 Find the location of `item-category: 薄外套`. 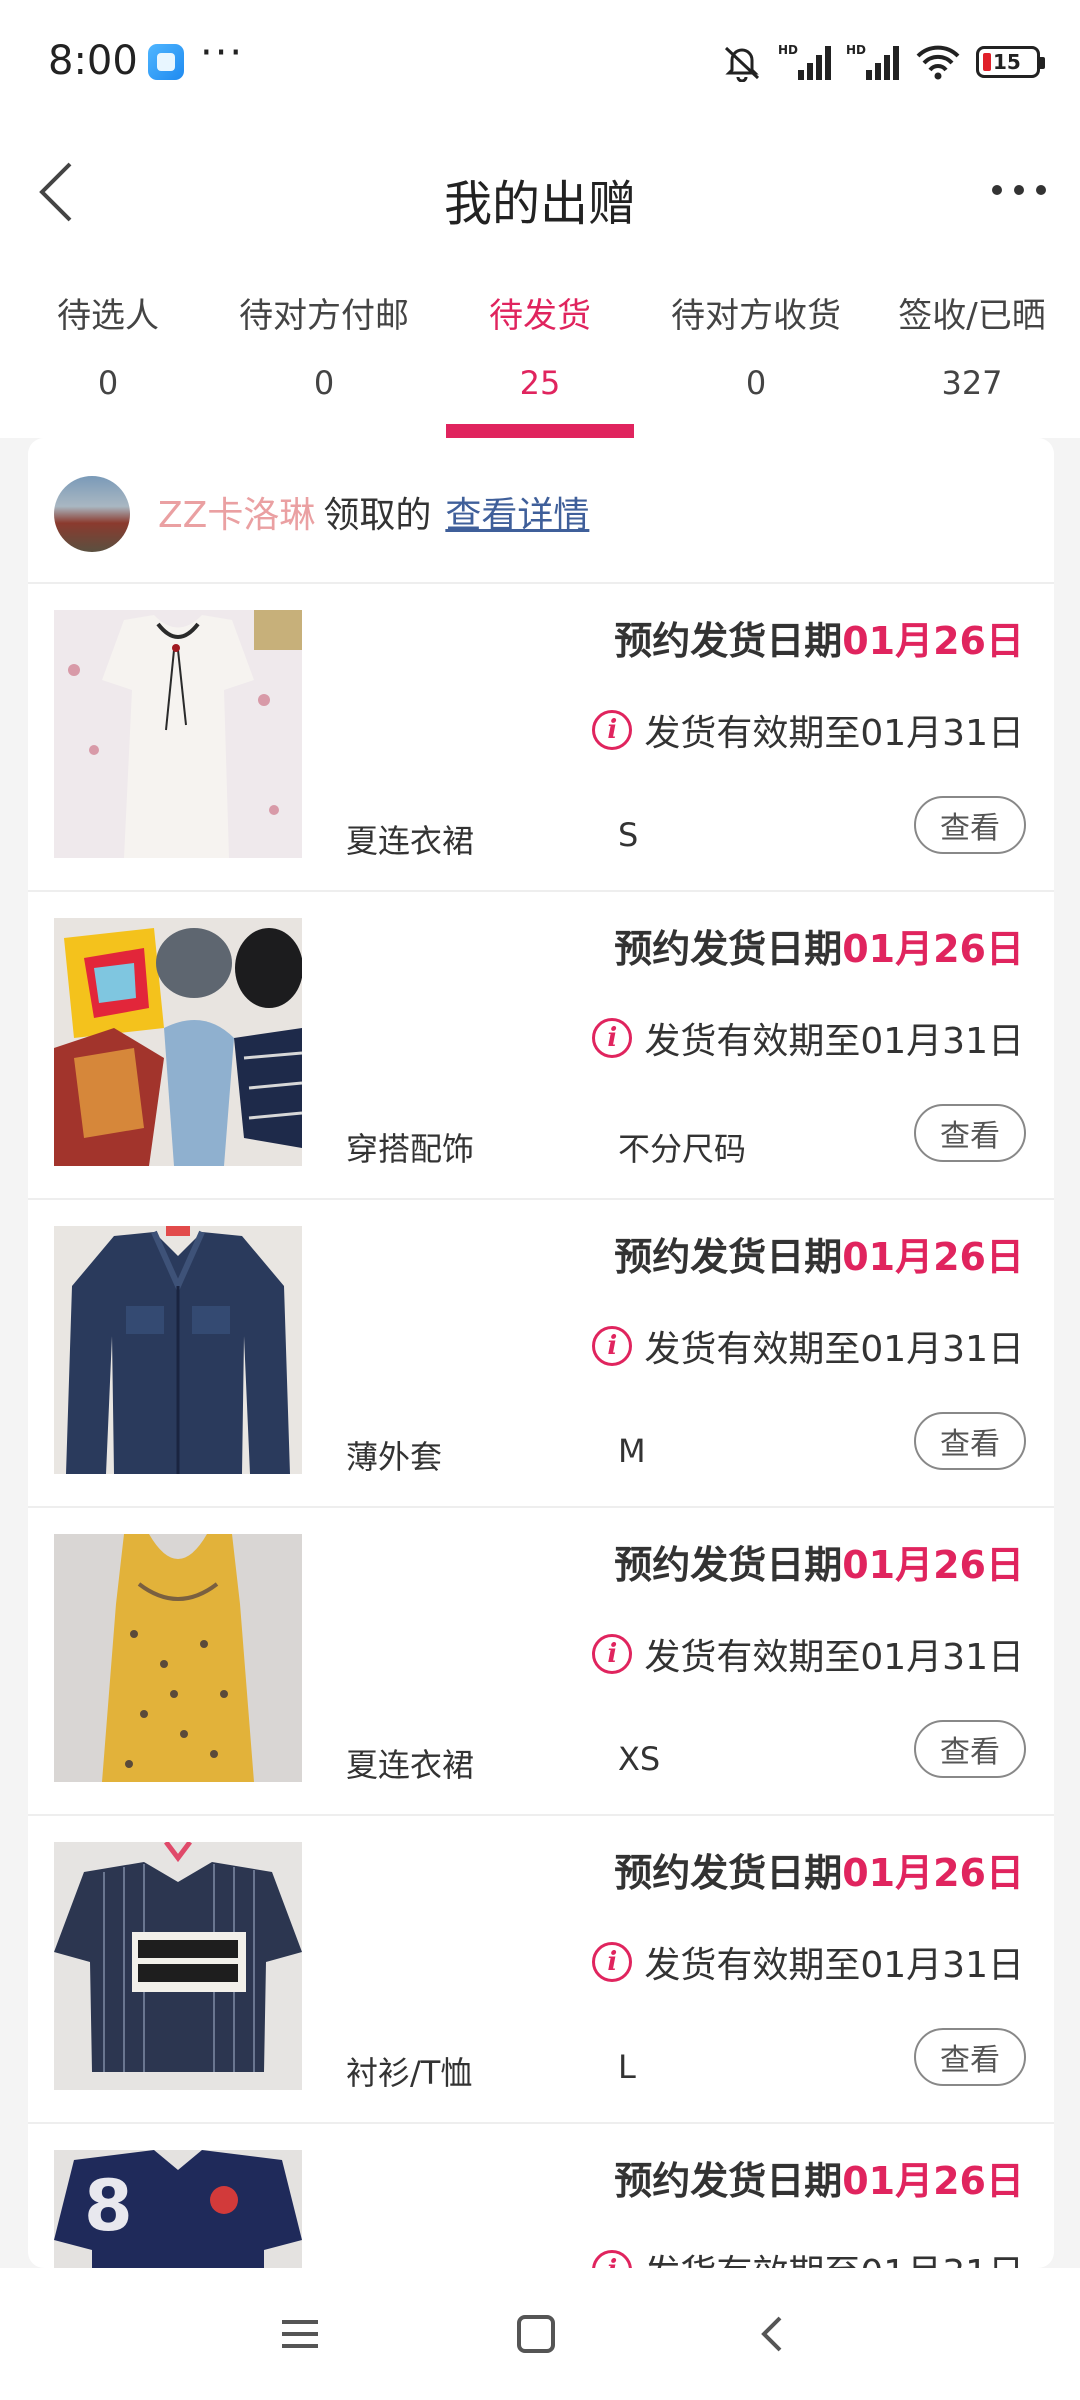

item-category: 薄外套 is located at coordinates (394, 1457).